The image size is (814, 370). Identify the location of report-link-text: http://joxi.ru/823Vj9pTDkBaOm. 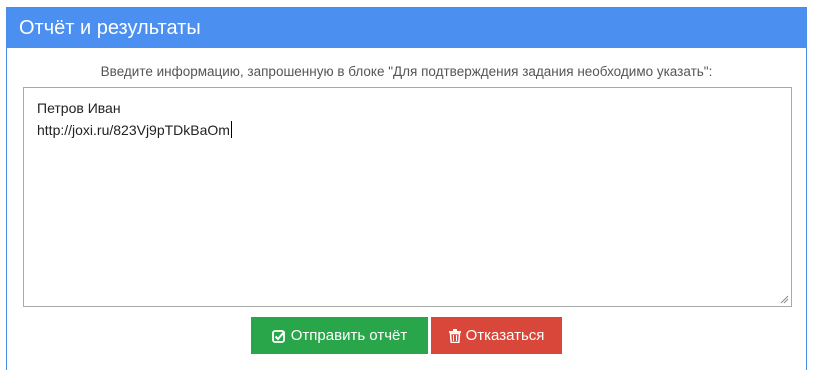
(133, 130).